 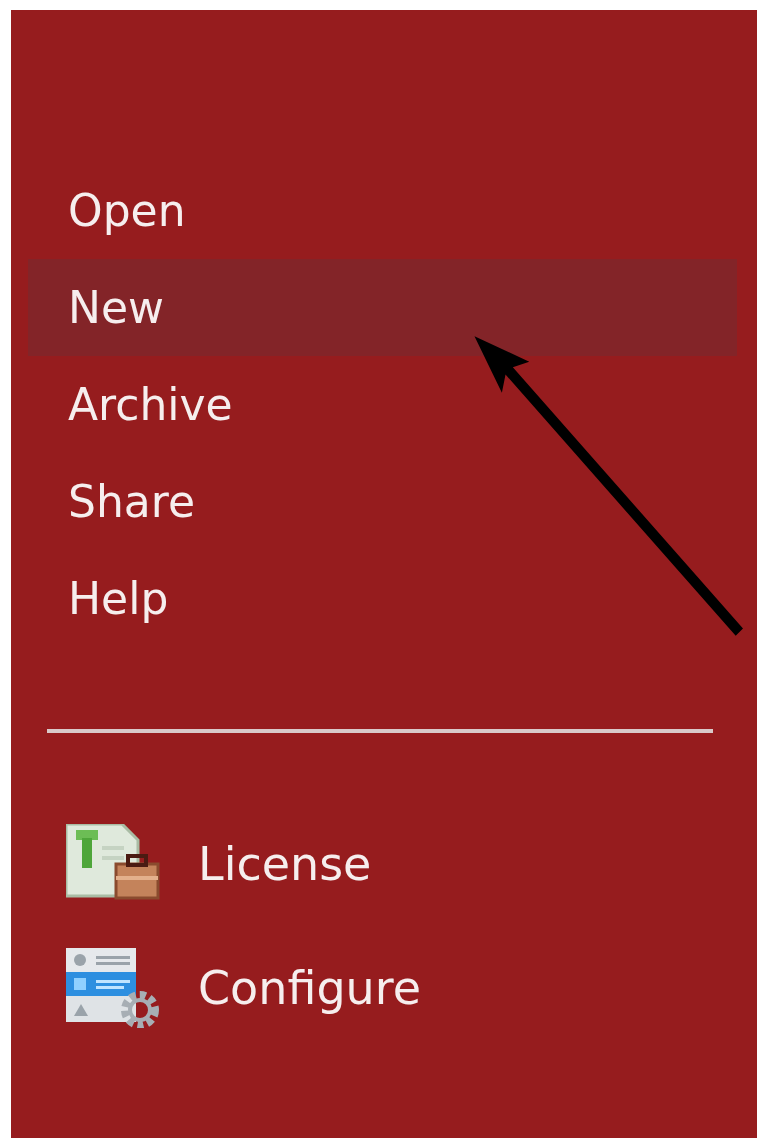 I want to click on menu-item: Archive, so click(x=382, y=404).